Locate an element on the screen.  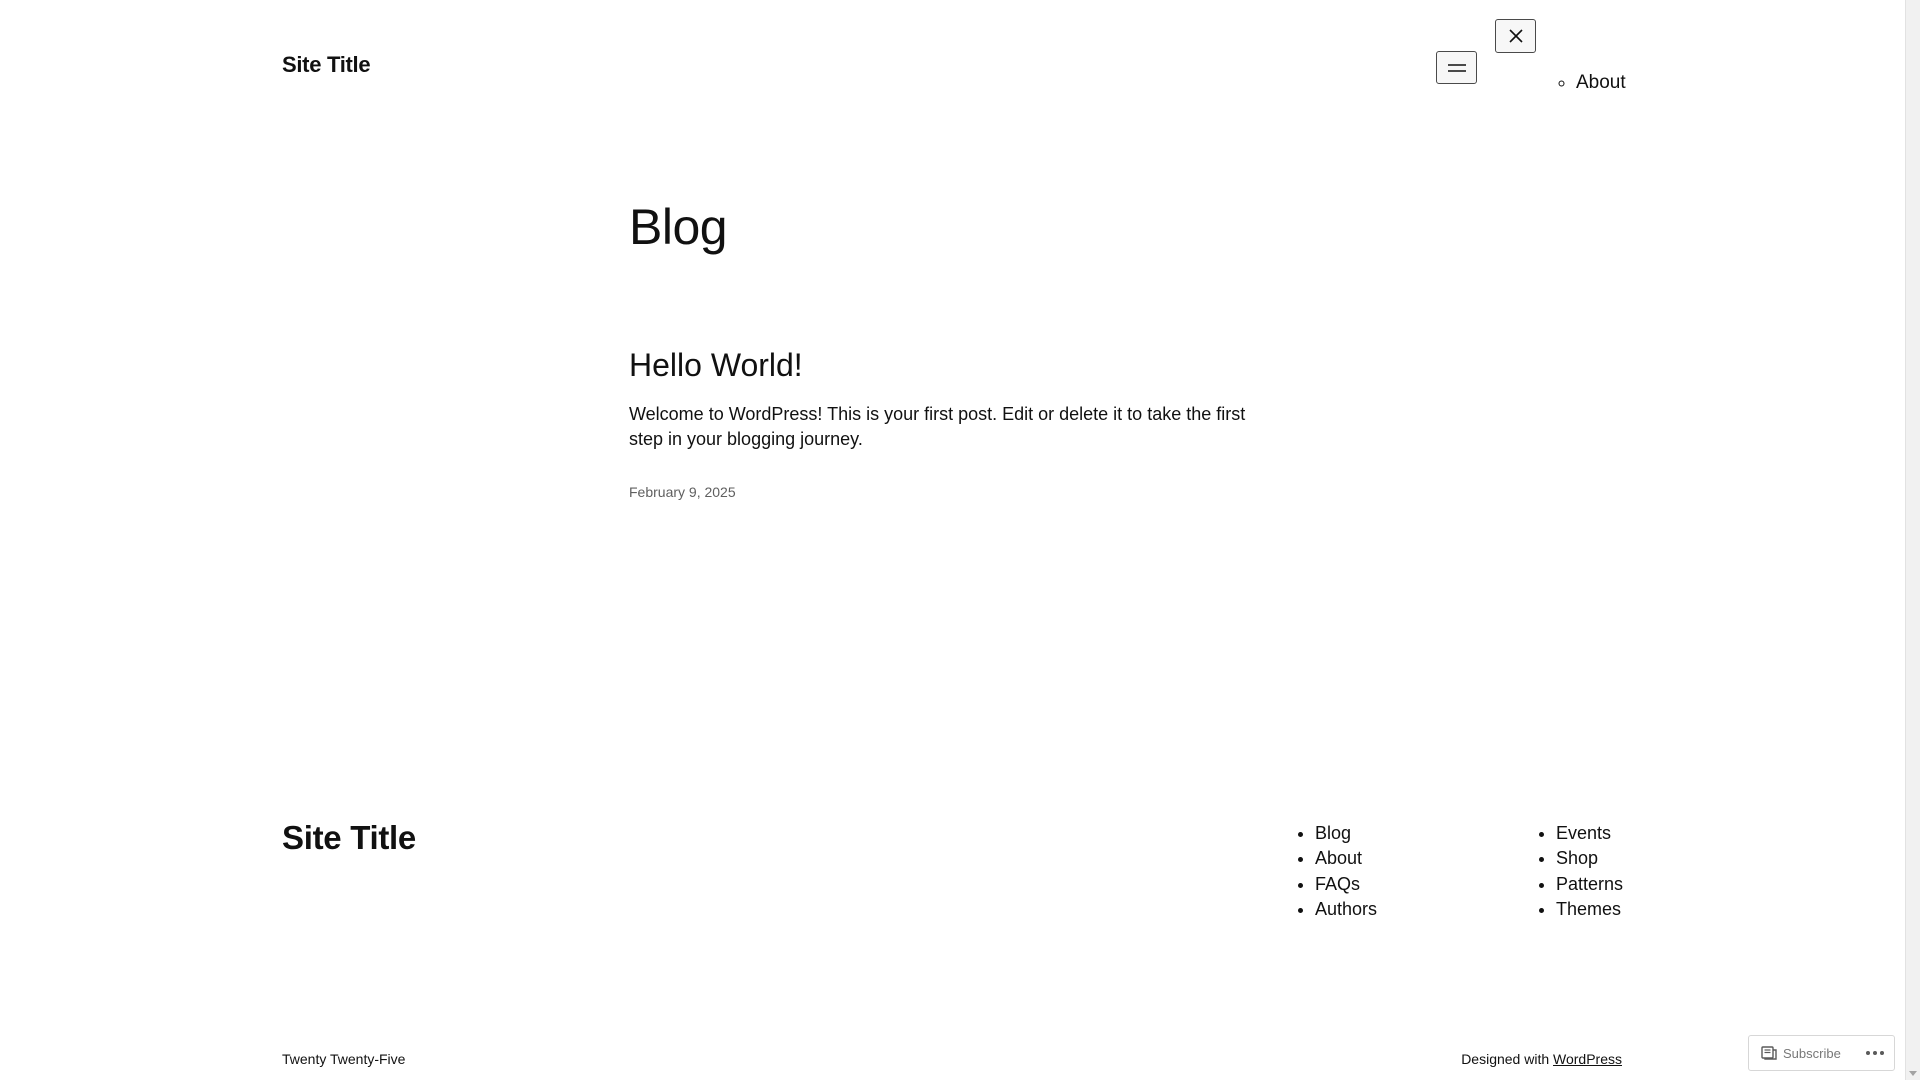
footer-credit-prefix: Designed with is located at coordinates (1505, 1059).